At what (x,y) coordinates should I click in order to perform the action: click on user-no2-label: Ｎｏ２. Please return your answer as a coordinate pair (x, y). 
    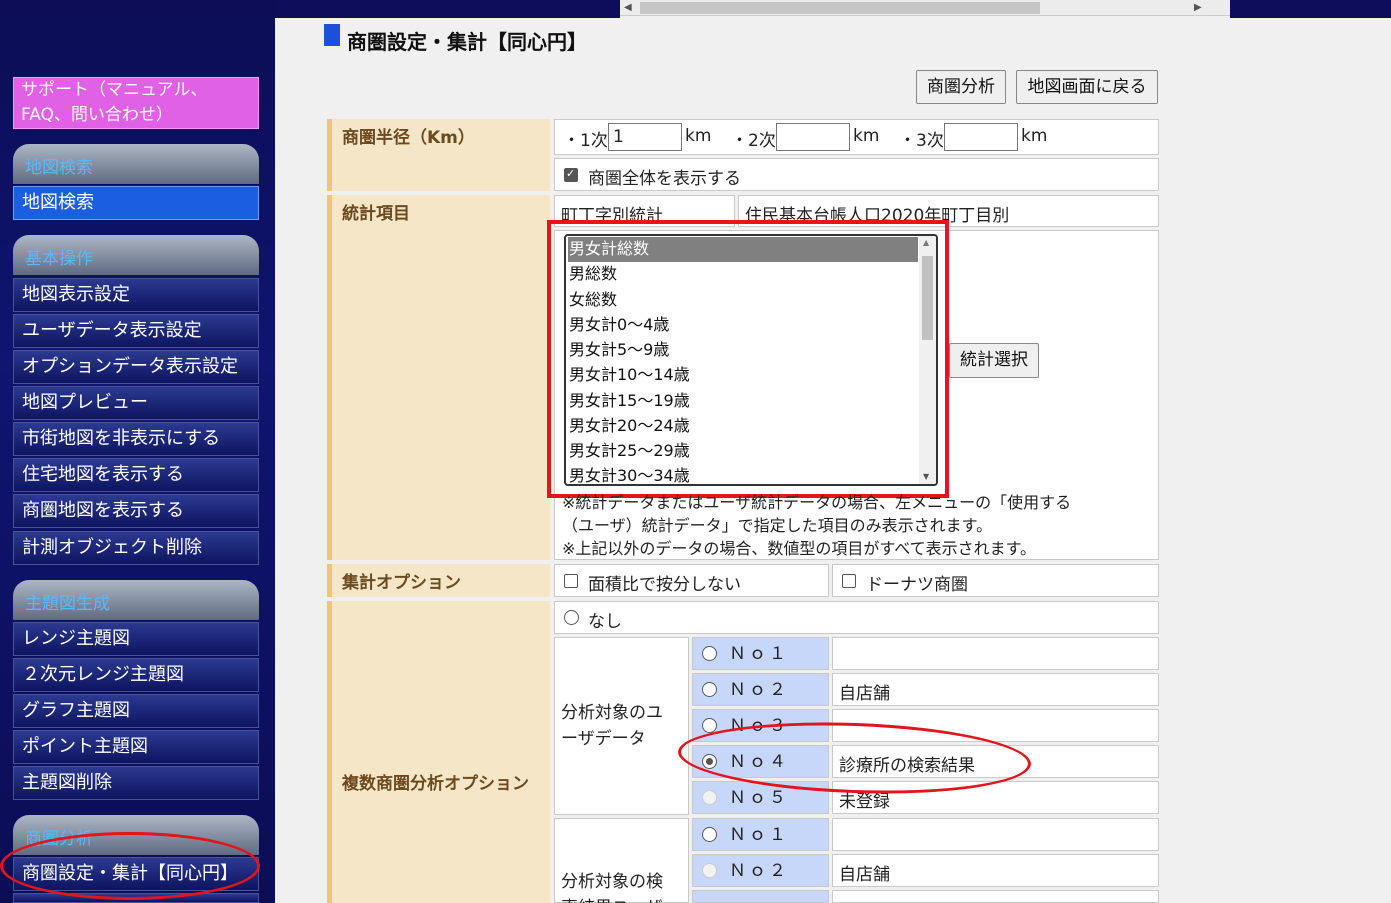
    Looking at the image, I should click on (759, 690).